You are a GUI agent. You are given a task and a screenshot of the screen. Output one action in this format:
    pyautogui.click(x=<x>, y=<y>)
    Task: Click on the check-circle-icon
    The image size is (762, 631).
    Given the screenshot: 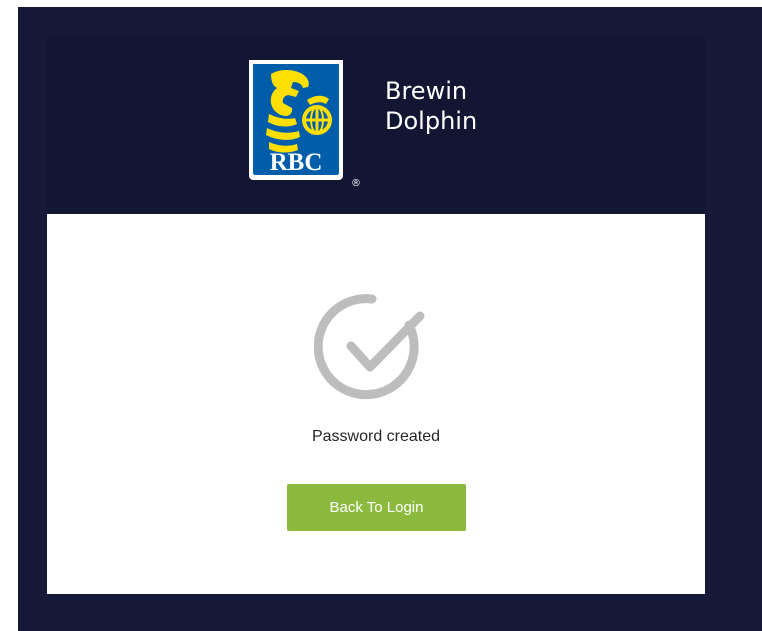 What is the action you would take?
    pyautogui.click(x=369, y=347)
    